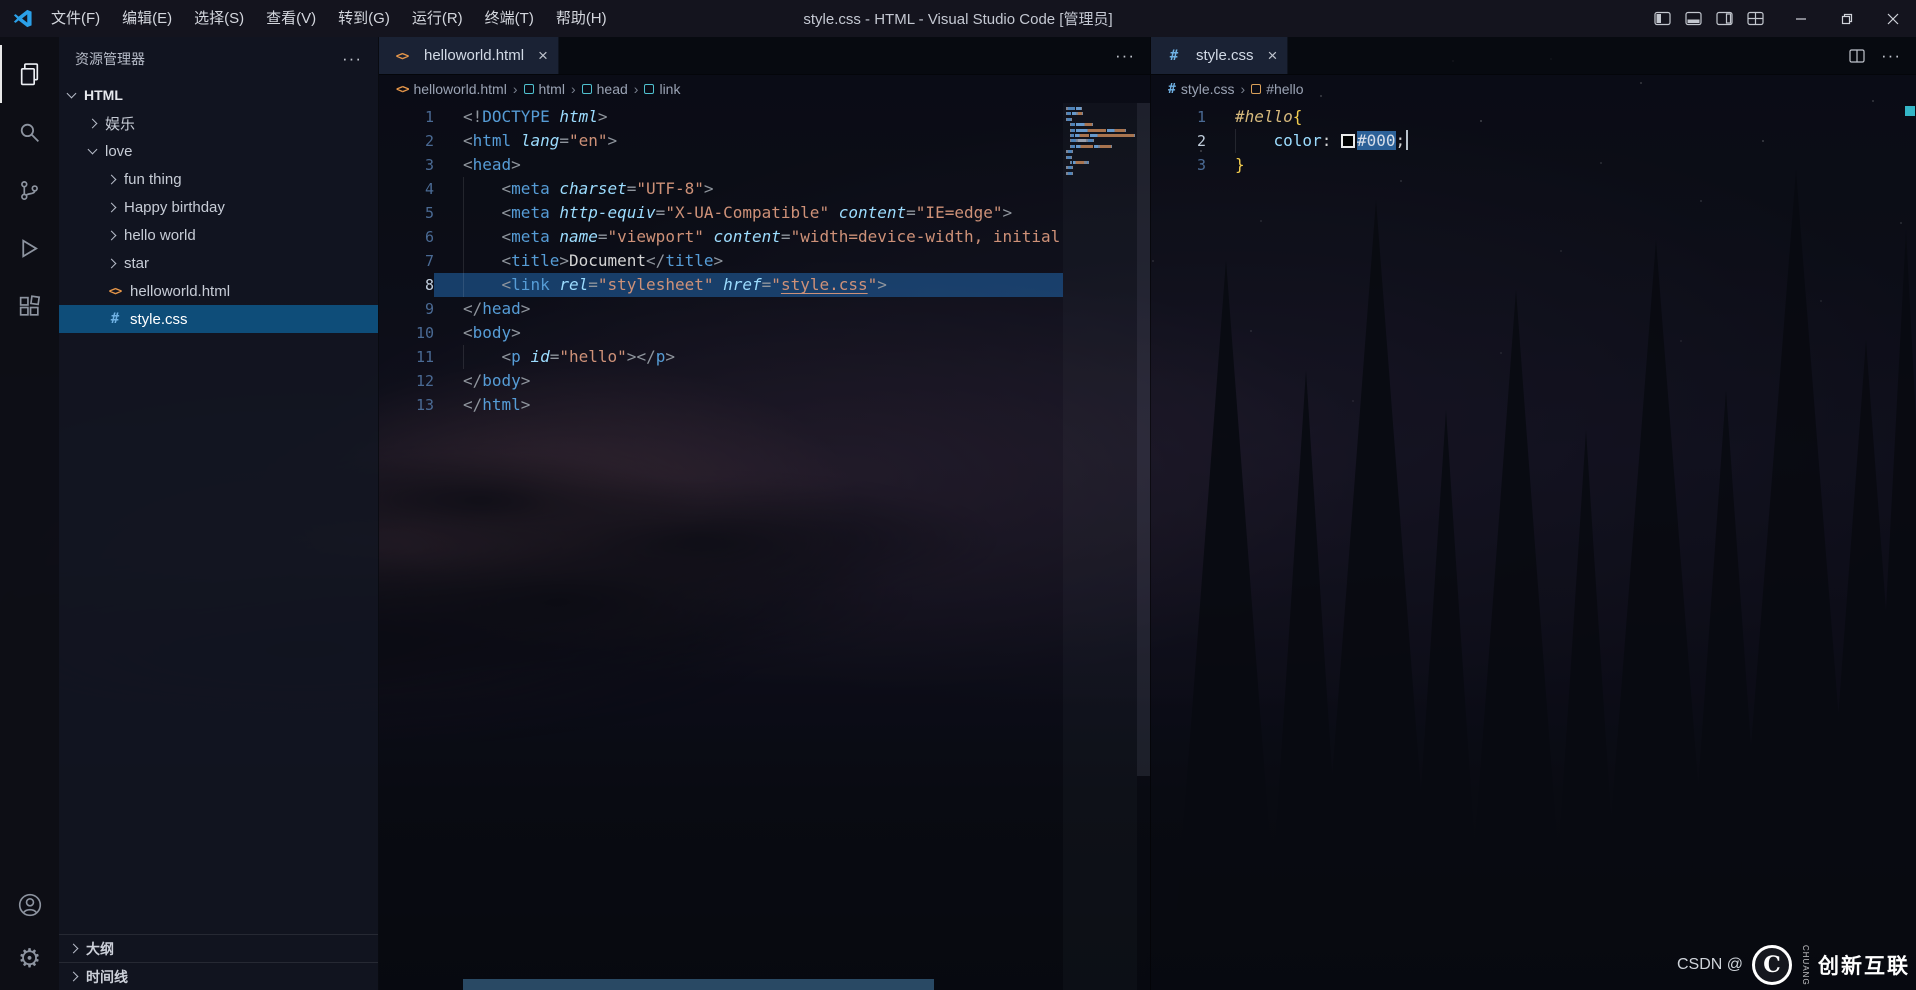  What do you see at coordinates (581, 18) in the screenshot?
I see `menu-item: 帮助(H)` at bounding box center [581, 18].